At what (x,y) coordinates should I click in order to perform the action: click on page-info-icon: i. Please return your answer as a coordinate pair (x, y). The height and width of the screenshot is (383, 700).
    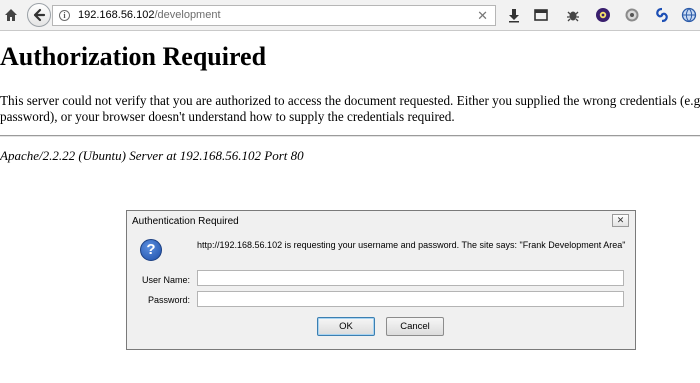
    Looking at the image, I should click on (64, 15).